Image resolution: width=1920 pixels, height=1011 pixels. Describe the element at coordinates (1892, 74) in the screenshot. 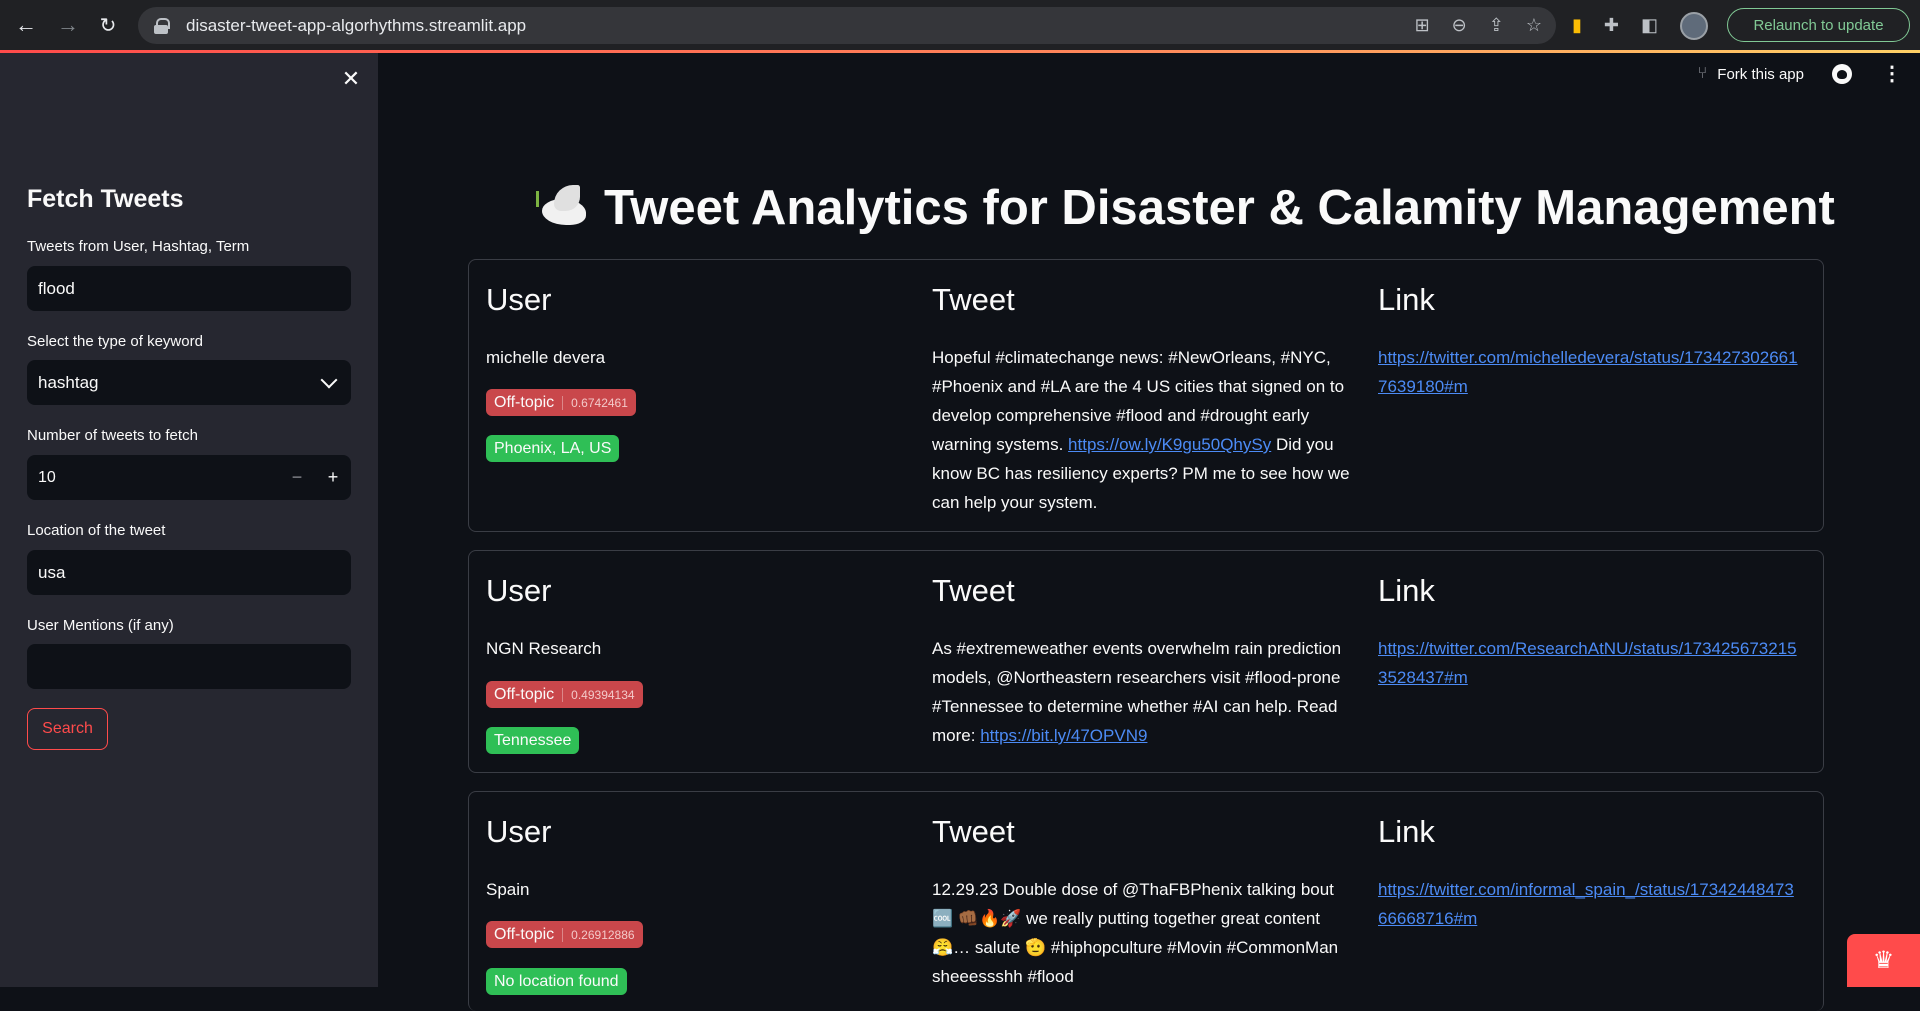

I see `more-menu-icon: ⋮` at that location.